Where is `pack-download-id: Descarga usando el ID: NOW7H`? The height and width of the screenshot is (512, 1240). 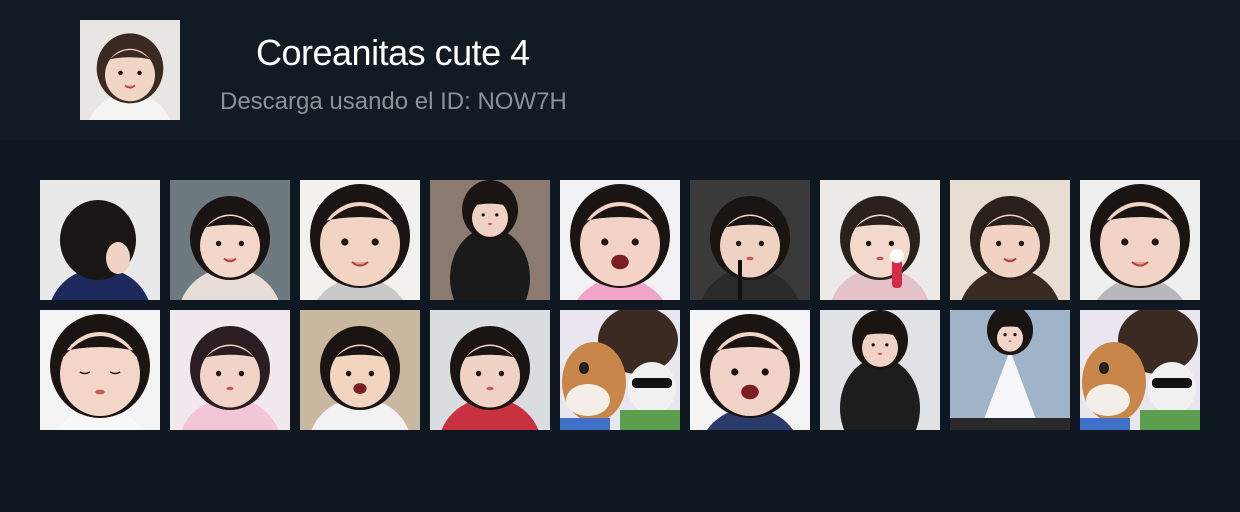 pack-download-id: Descarga usando el ID: NOW7H is located at coordinates (393, 101).